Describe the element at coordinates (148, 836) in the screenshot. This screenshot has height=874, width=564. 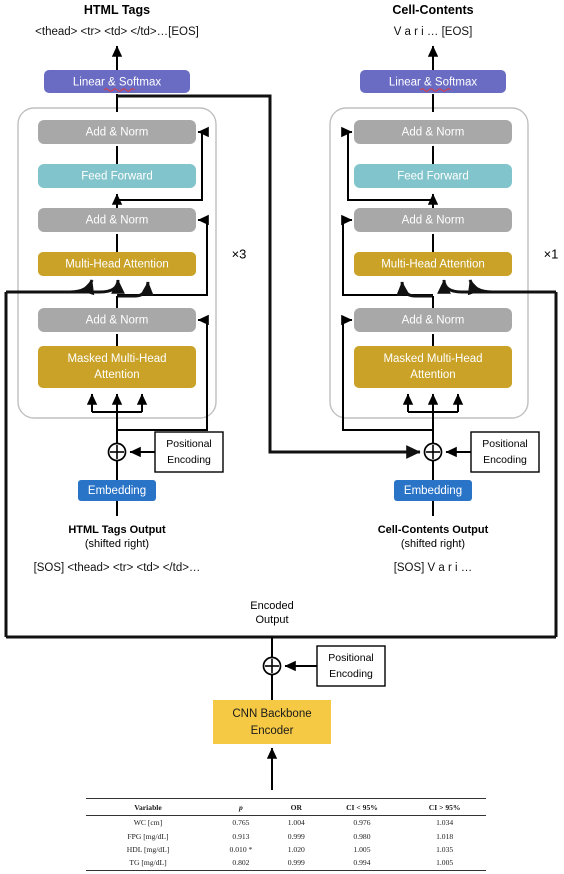
I see `cell-variable: FPG [mg/dL]` at that location.